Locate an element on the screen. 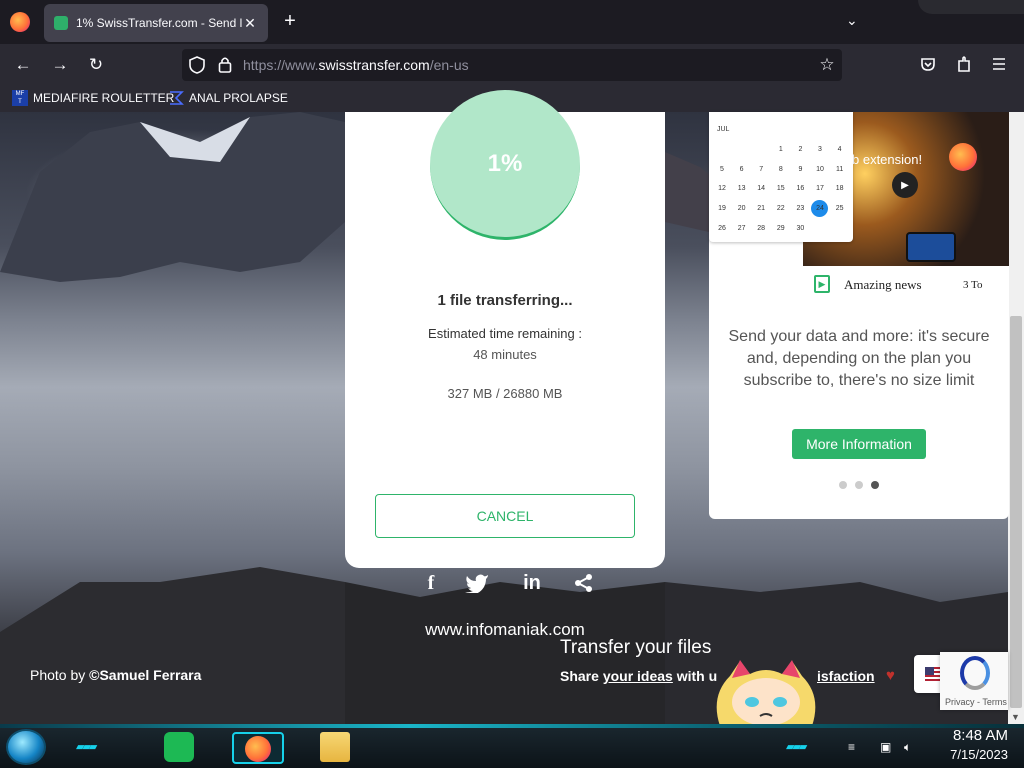 This screenshot has width=1024, height=768. more-information-button: More Information is located at coordinates (859, 444).